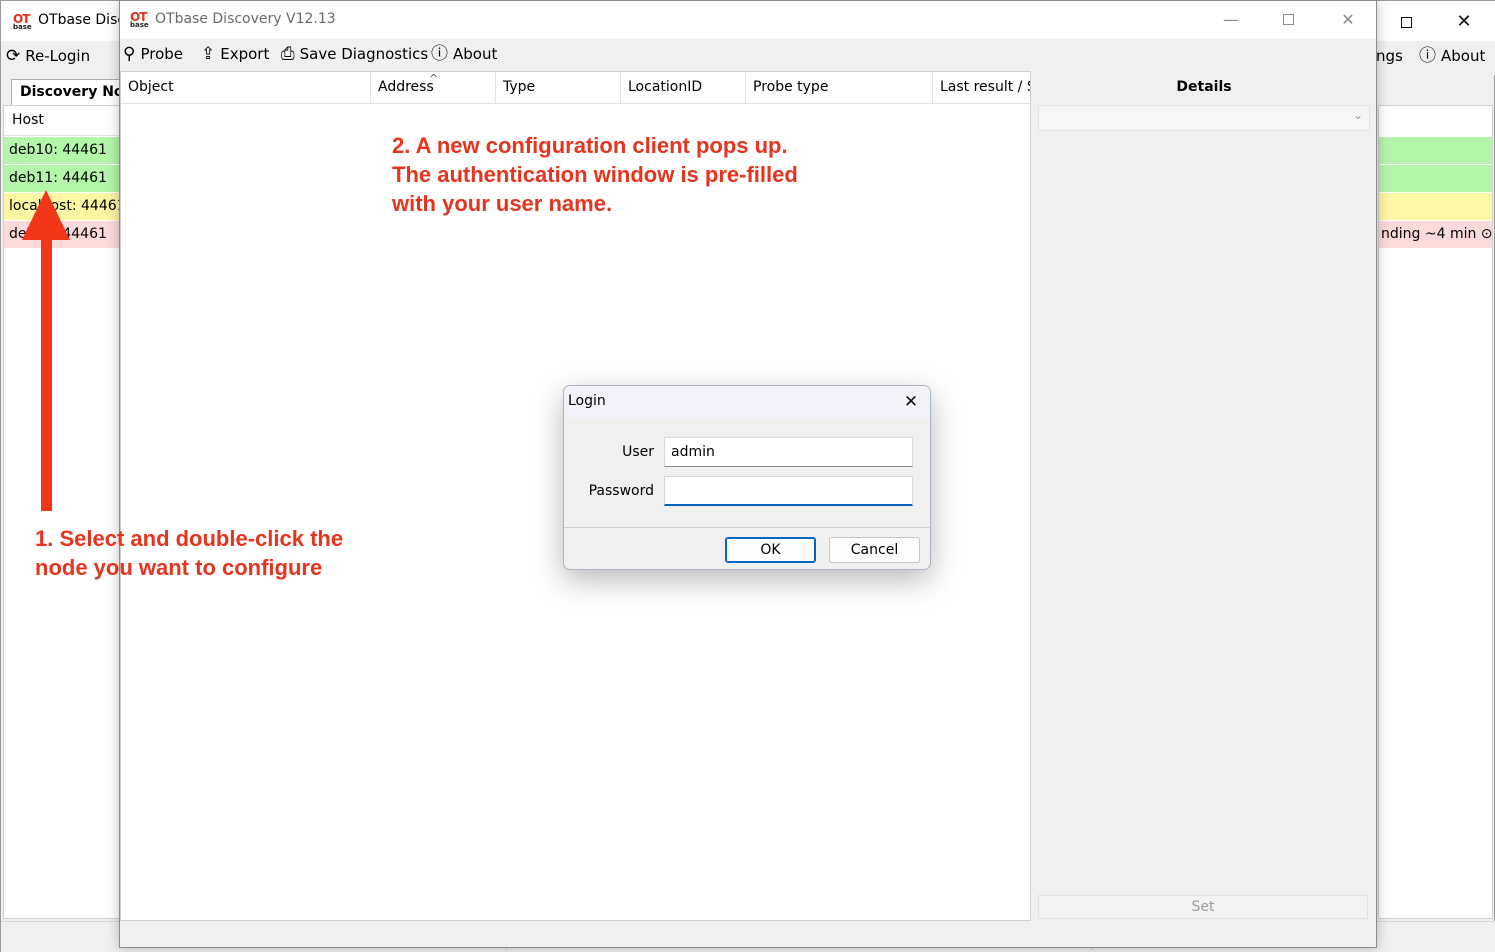 Image resolution: width=1495 pixels, height=952 pixels. What do you see at coordinates (62, 121) in the screenshot?
I see `host-column-header: Host` at bounding box center [62, 121].